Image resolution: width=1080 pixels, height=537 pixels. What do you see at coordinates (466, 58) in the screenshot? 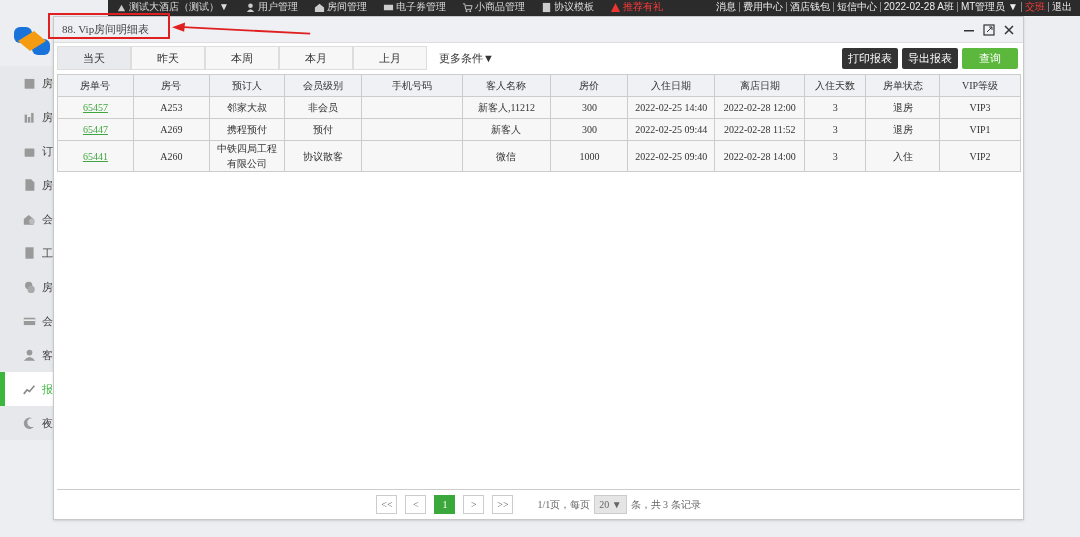
I see `more-filters-dropdown: 更多条件▼` at bounding box center [466, 58].